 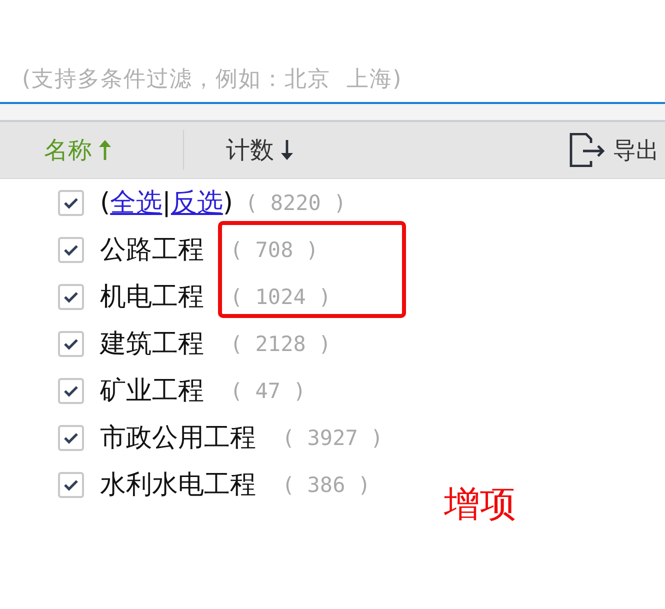 What do you see at coordinates (228, 203) in the screenshot?
I see `paren-text: )` at bounding box center [228, 203].